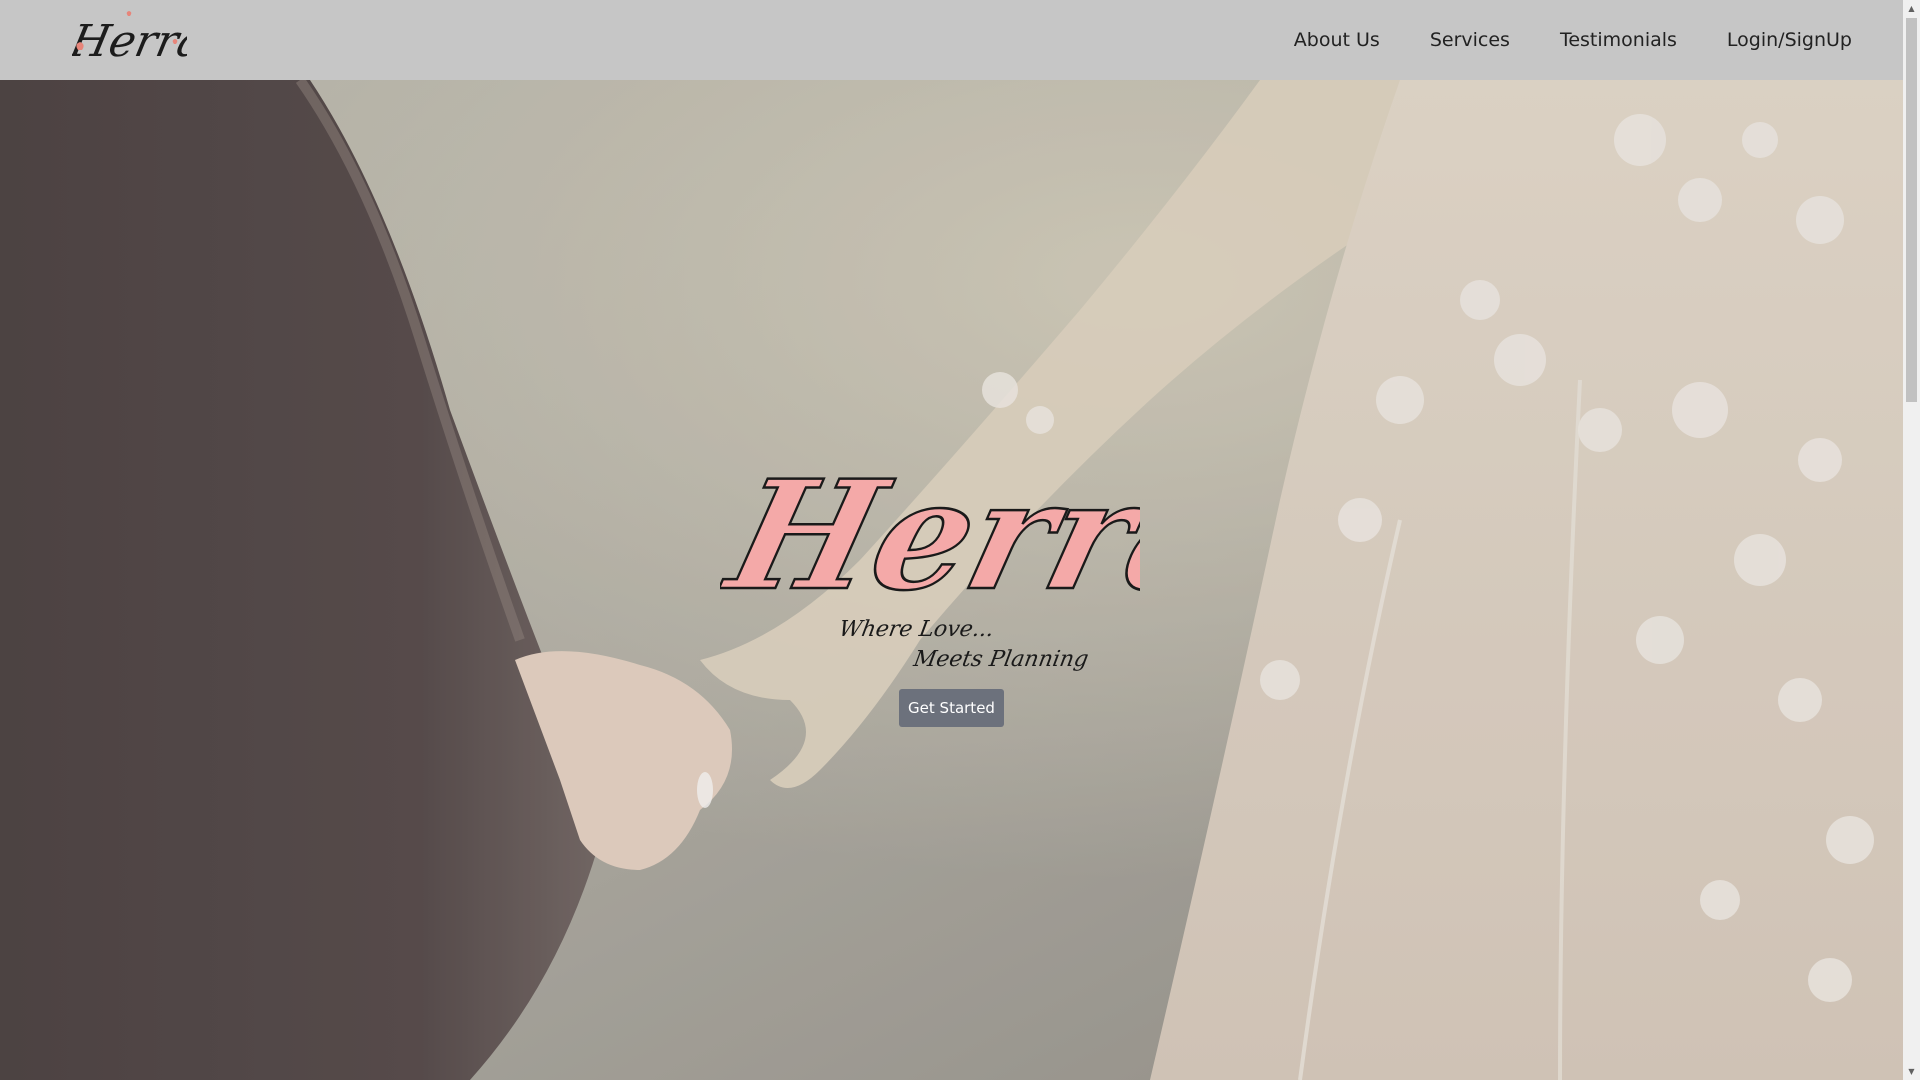 The height and width of the screenshot is (1080, 1920). Describe the element at coordinates (1470, 40) in the screenshot. I see `nav-services: Services` at that location.